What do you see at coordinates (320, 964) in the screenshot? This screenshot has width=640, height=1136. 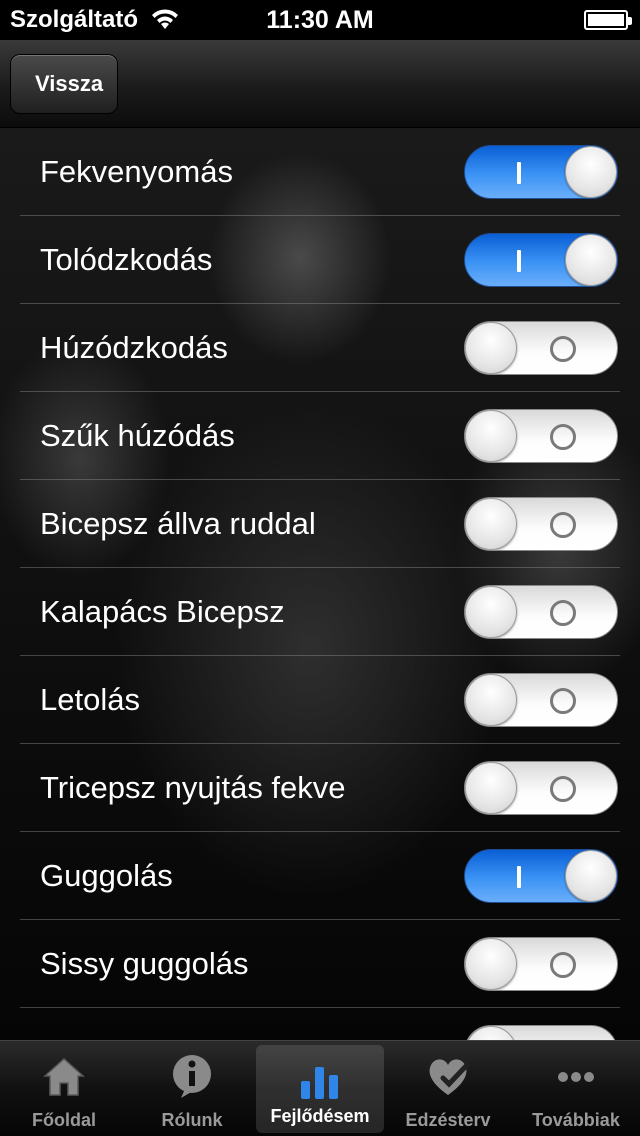 I see `exercise-row: Sissy guggolás` at bounding box center [320, 964].